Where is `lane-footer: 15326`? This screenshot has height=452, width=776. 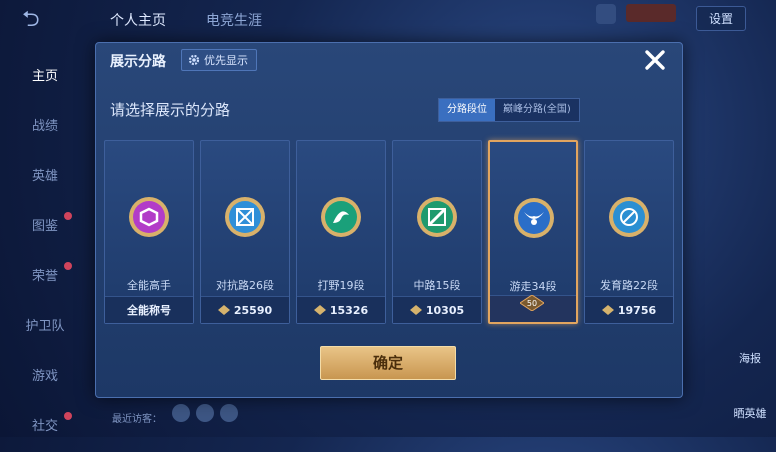 lane-footer: 15326 is located at coordinates (341, 309).